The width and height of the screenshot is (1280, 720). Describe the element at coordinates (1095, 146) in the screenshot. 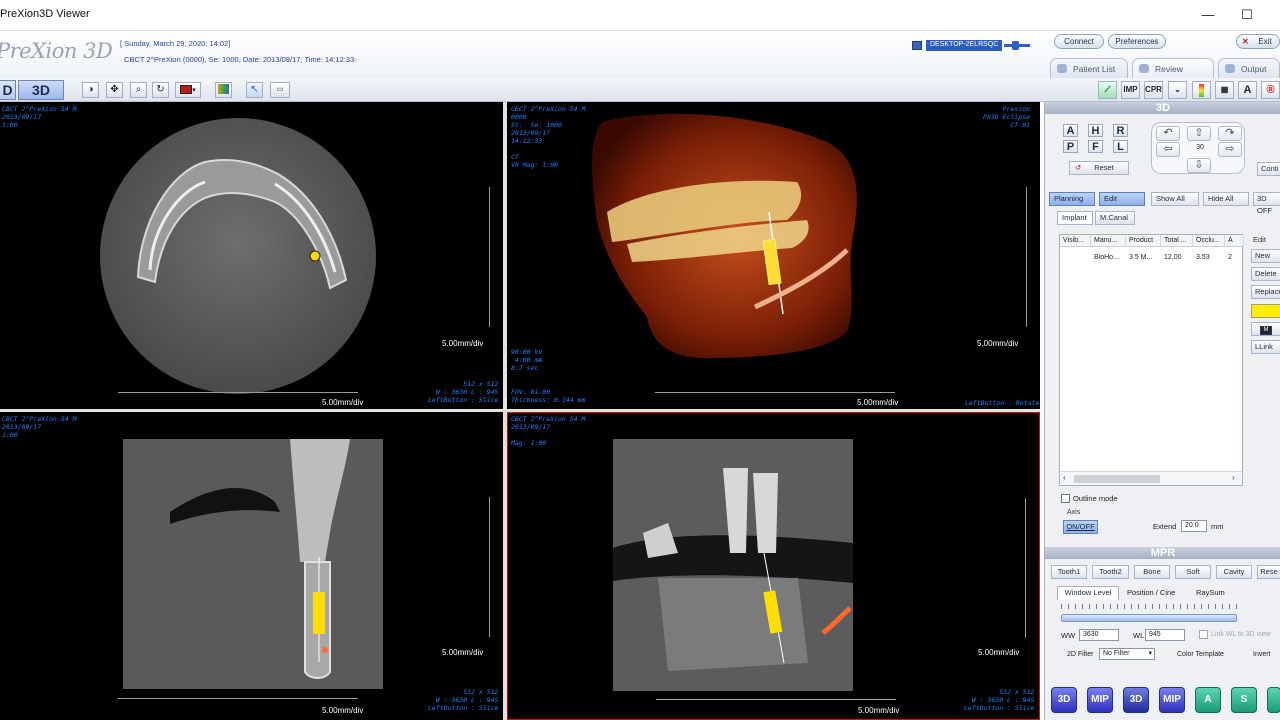

I see `view-foot-button: F` at that location.